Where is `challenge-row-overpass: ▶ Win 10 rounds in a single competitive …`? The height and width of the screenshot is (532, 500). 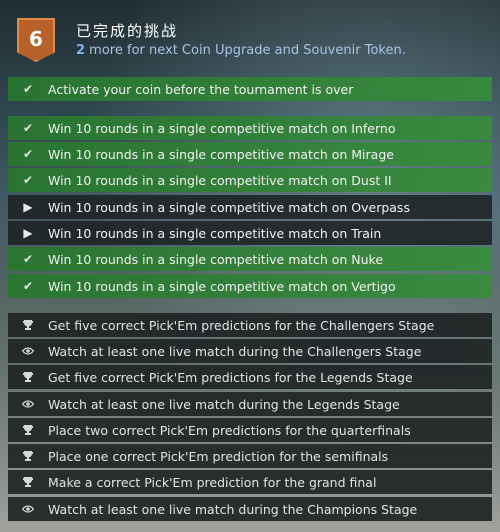
challenge-row-overpass: ▶ Win 10 rounds in a single competitive … is located at coordinates (250, 207).